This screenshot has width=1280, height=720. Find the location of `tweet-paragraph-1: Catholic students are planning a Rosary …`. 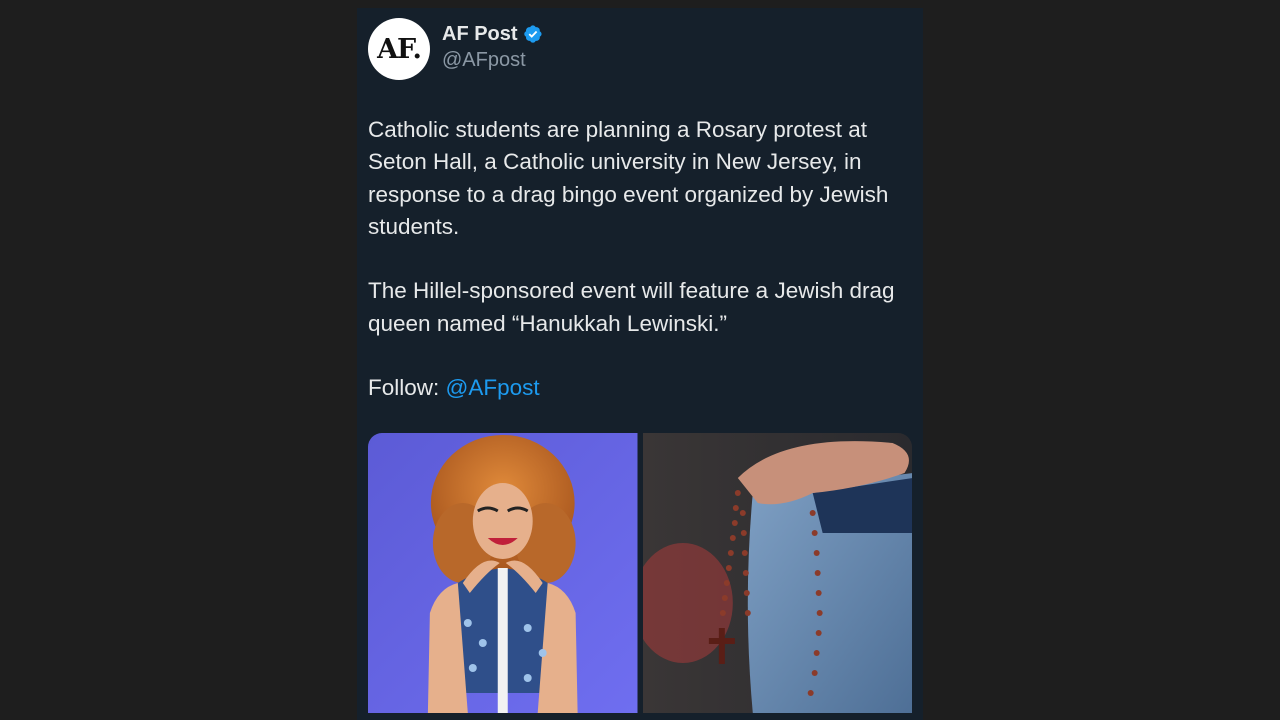

tweet-paragraph-1: Catholic students are planning a Rosary … is located at coordinates (628, 178).